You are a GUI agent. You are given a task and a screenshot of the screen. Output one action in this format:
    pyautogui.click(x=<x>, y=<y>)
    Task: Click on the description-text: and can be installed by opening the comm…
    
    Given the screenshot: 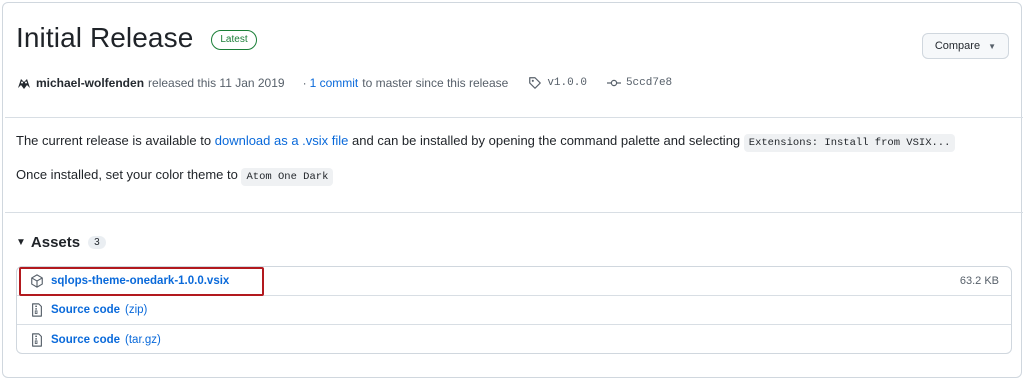 What is the action you would take?
    pyautogui.click(x=546, y=140)
    